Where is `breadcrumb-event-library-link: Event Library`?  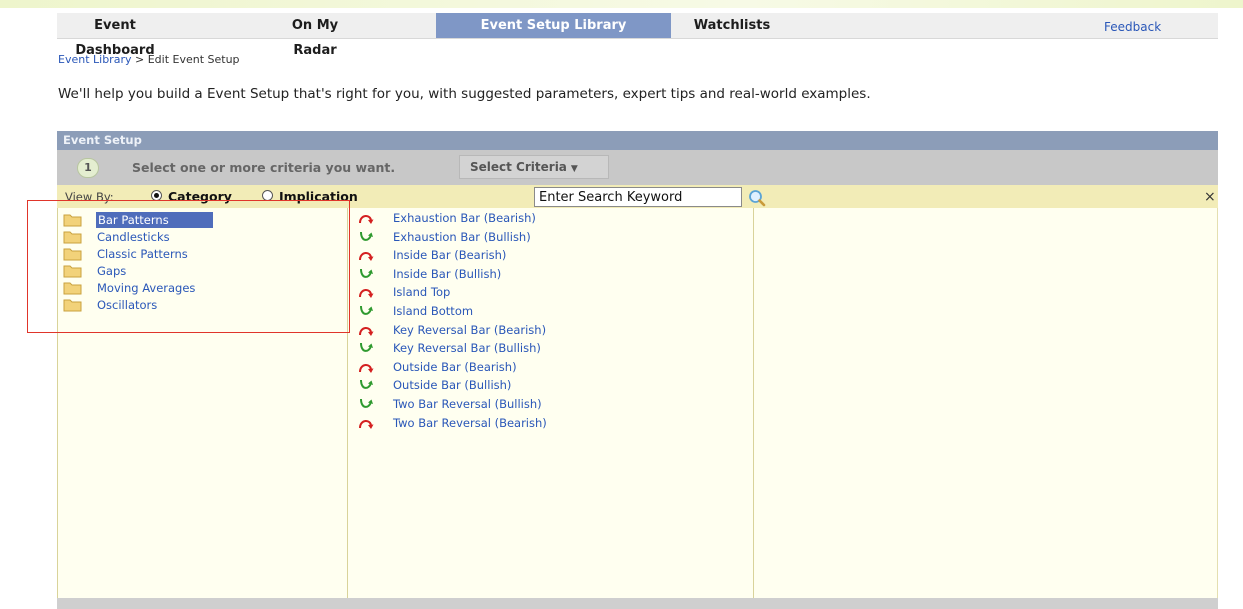
breadcrumb-event-library-link: Event Library is located at coordinates (94, 59).